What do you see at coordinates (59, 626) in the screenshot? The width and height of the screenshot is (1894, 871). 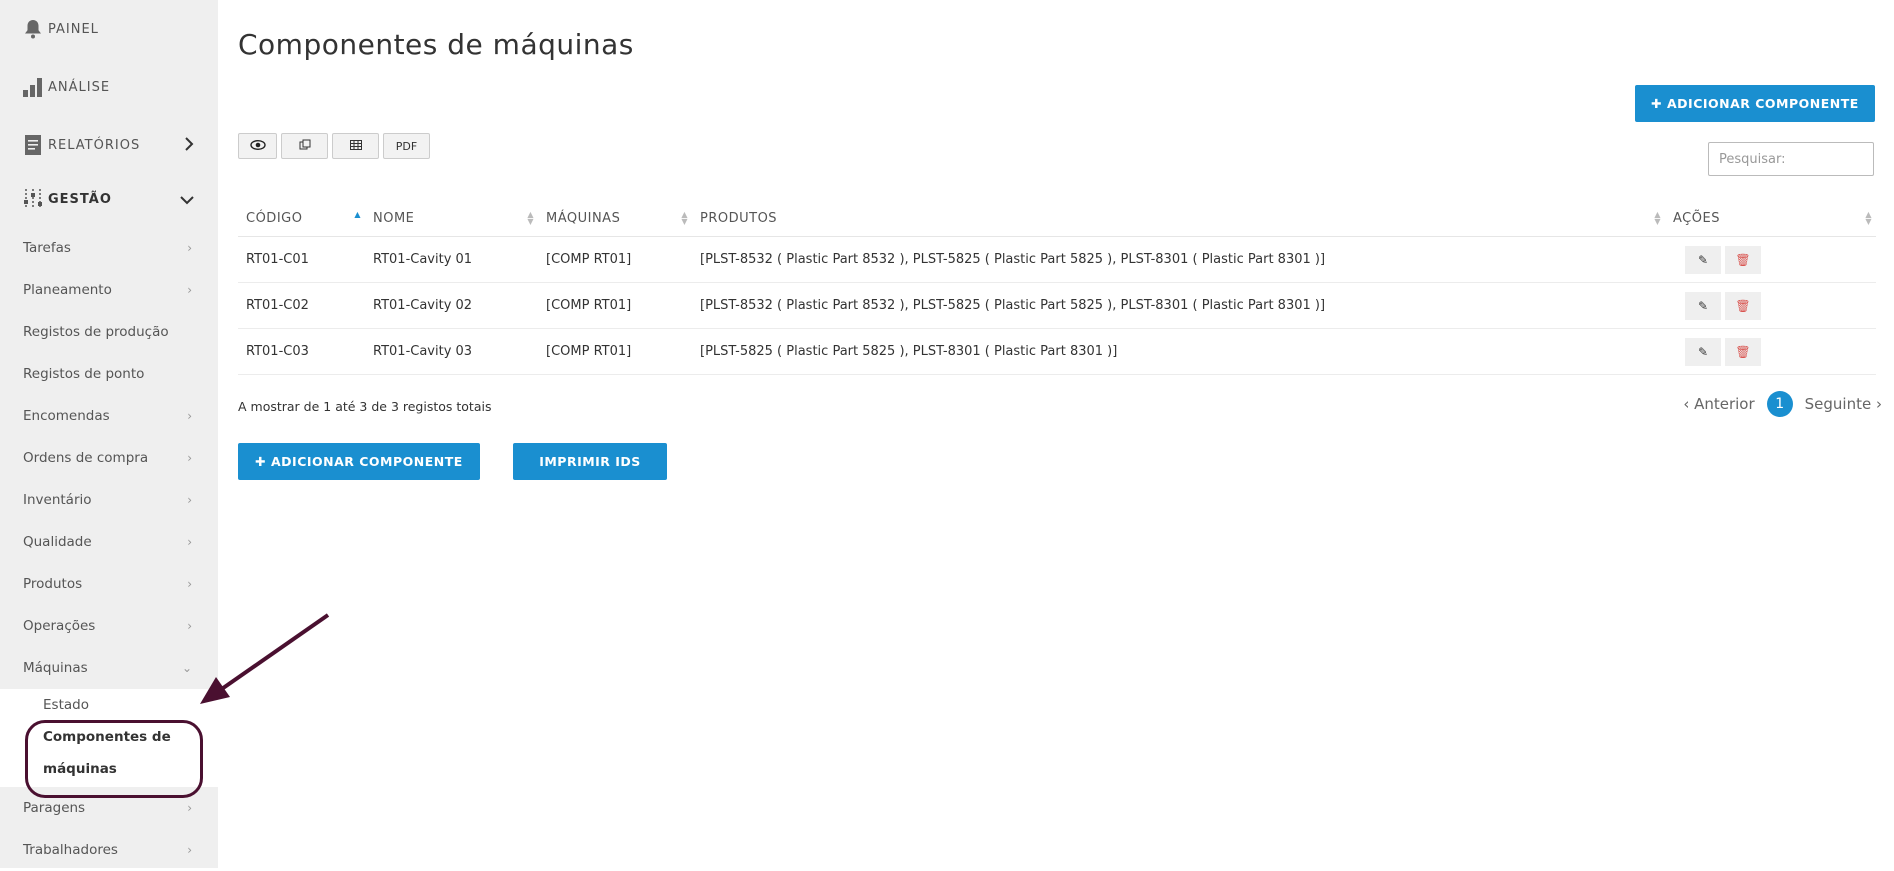 I see `sidebar-item-label: Operações` at bounding box center [59, 626].